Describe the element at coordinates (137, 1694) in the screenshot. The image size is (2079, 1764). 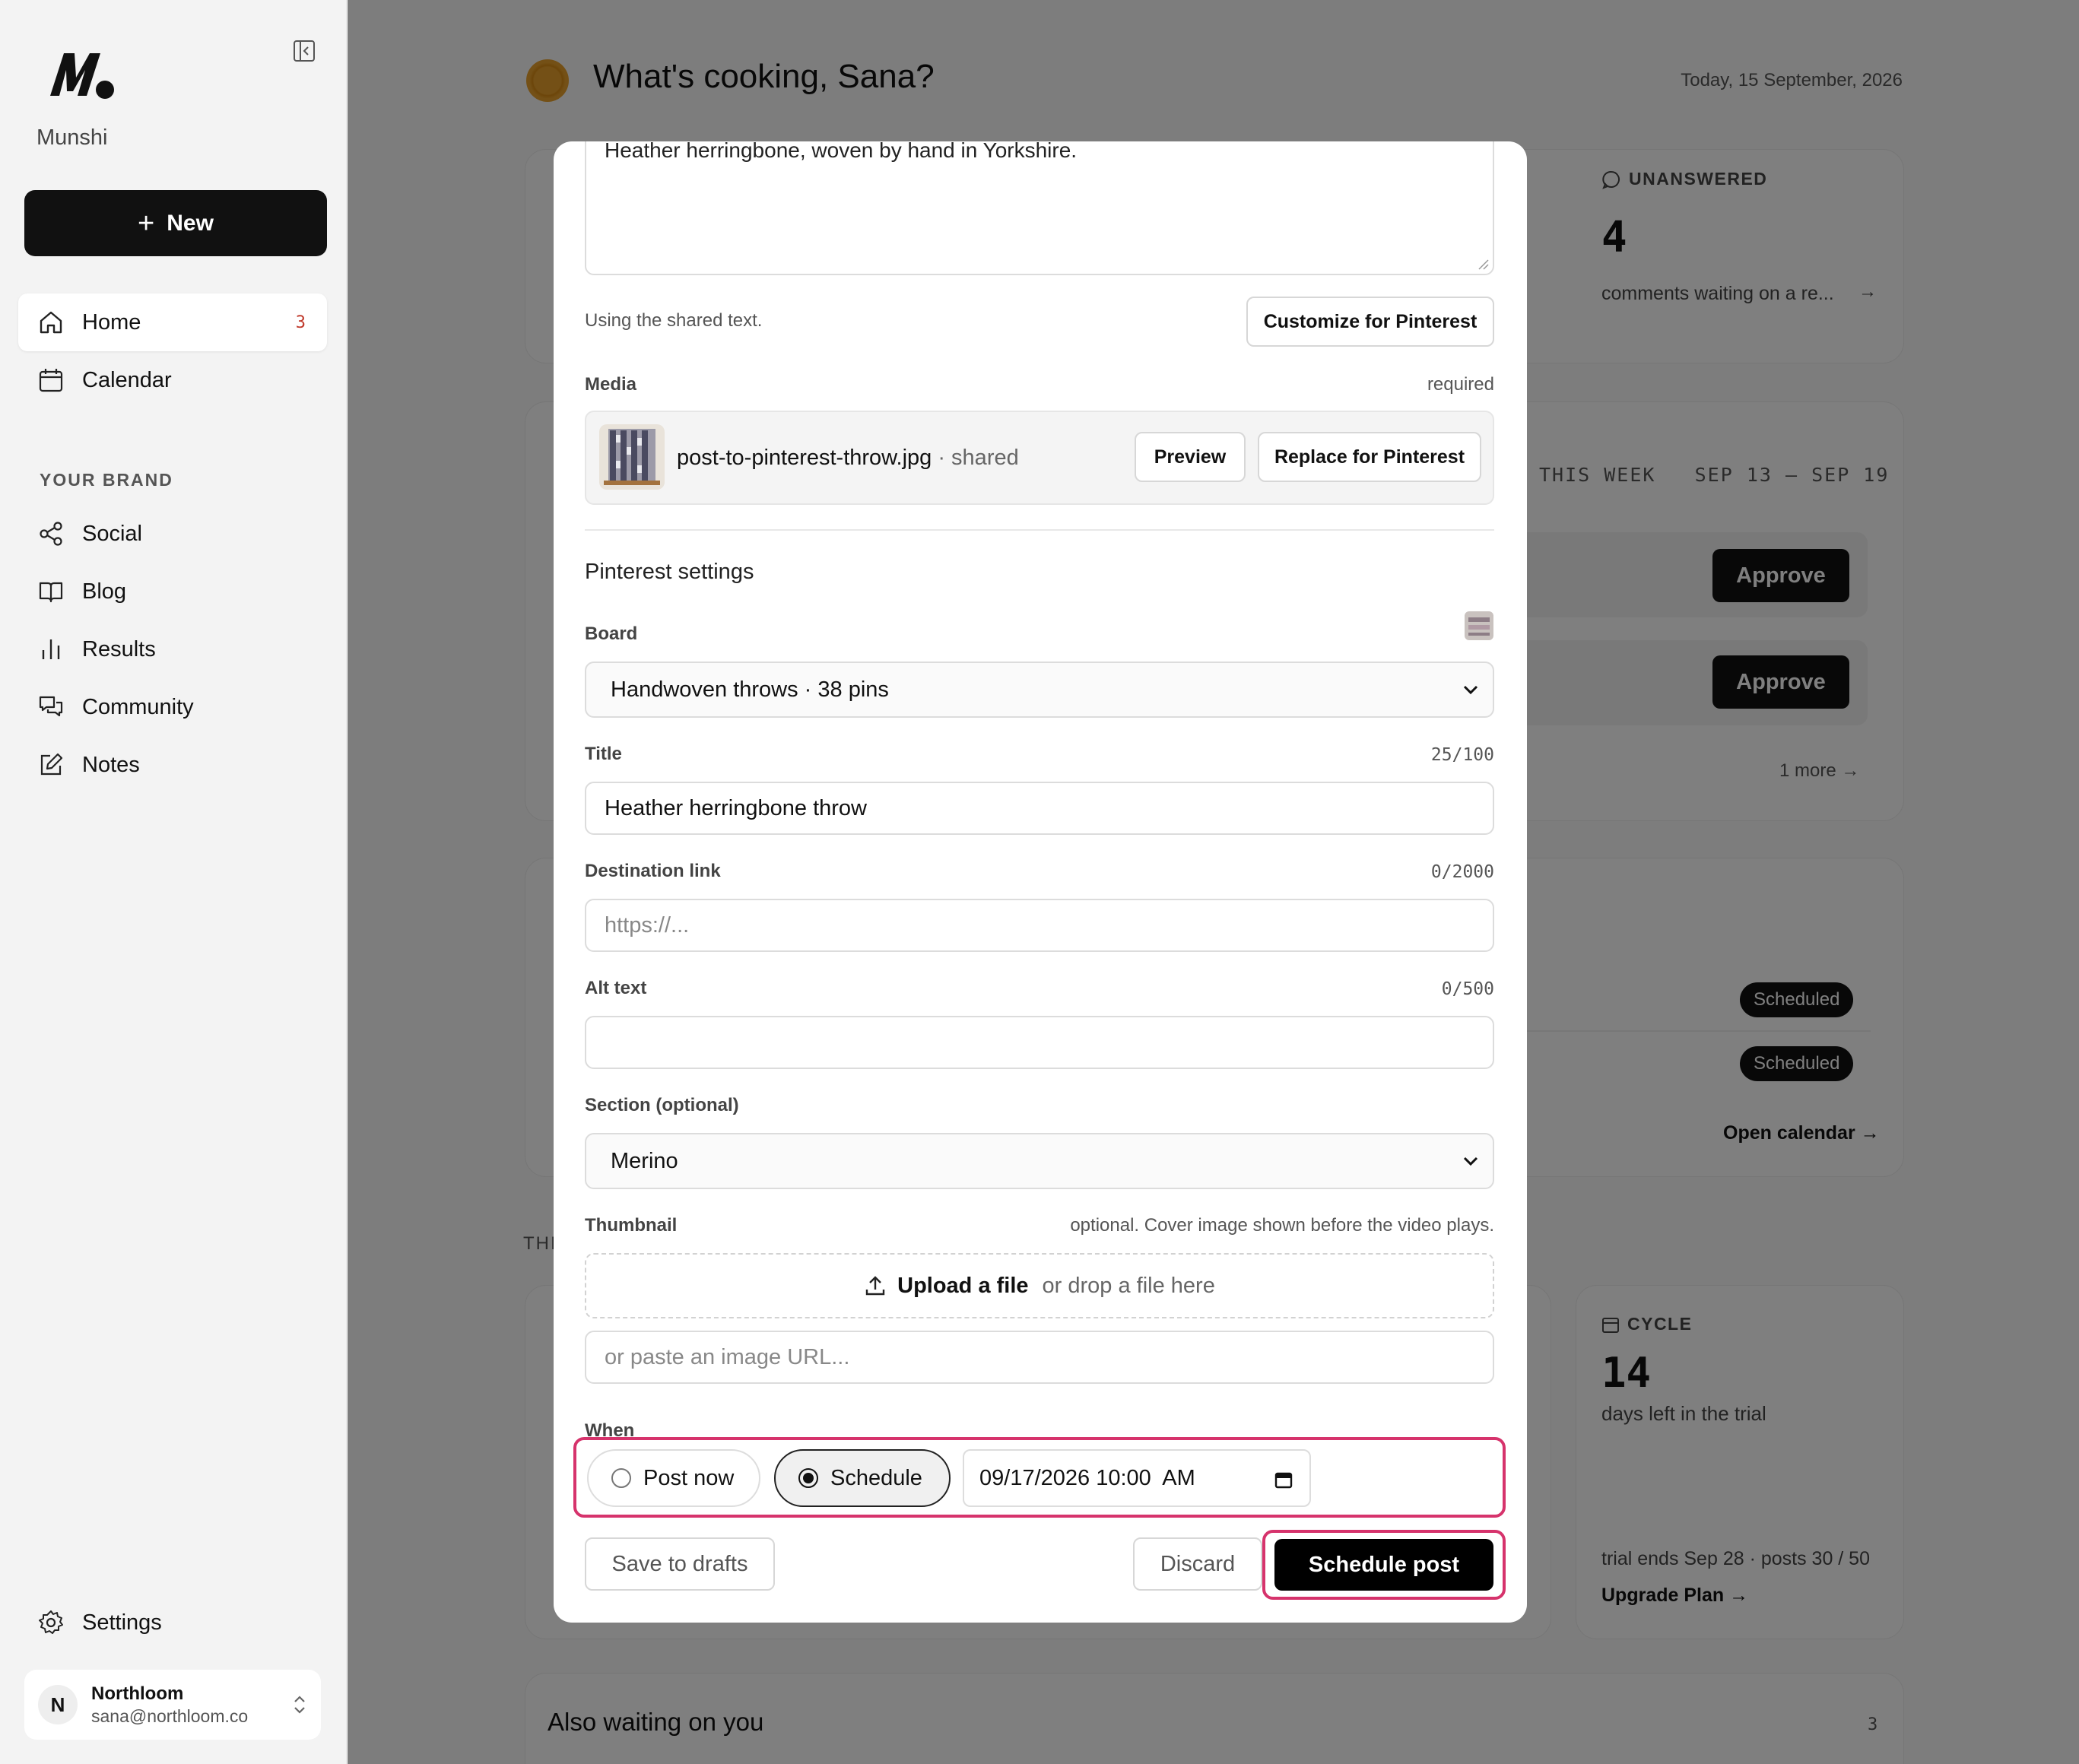
I see `account-name: Northloom` at that location.